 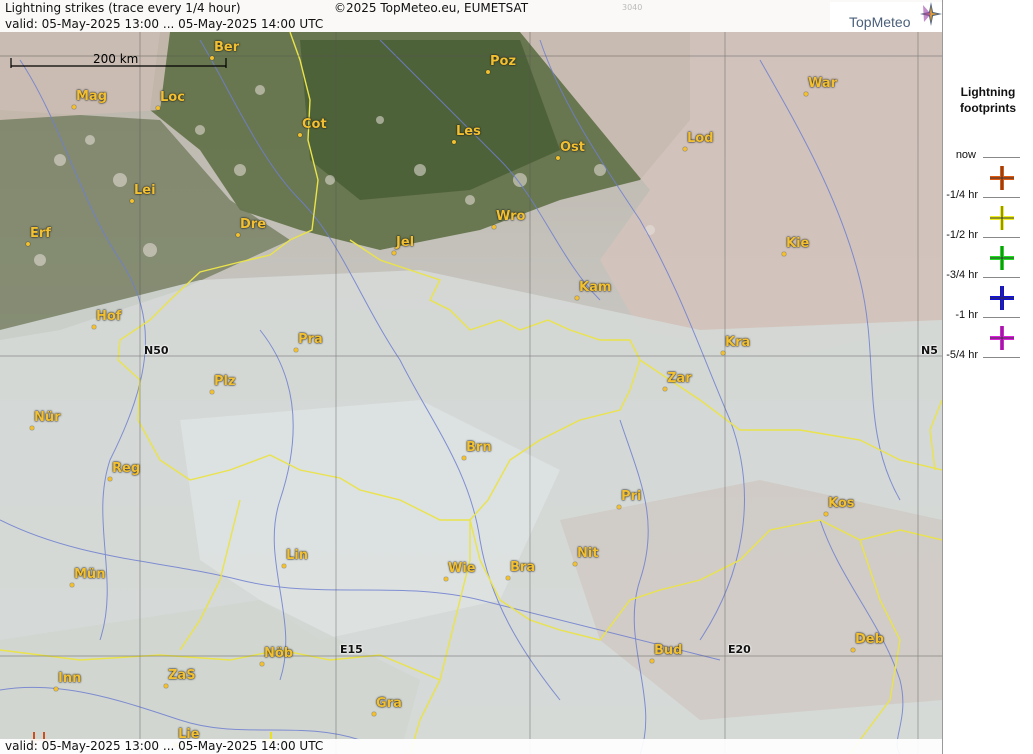 What do you see at coordinates (145, 190) in the screenshot?
I see `city-label: Lei` at bounding box center [145, 190].